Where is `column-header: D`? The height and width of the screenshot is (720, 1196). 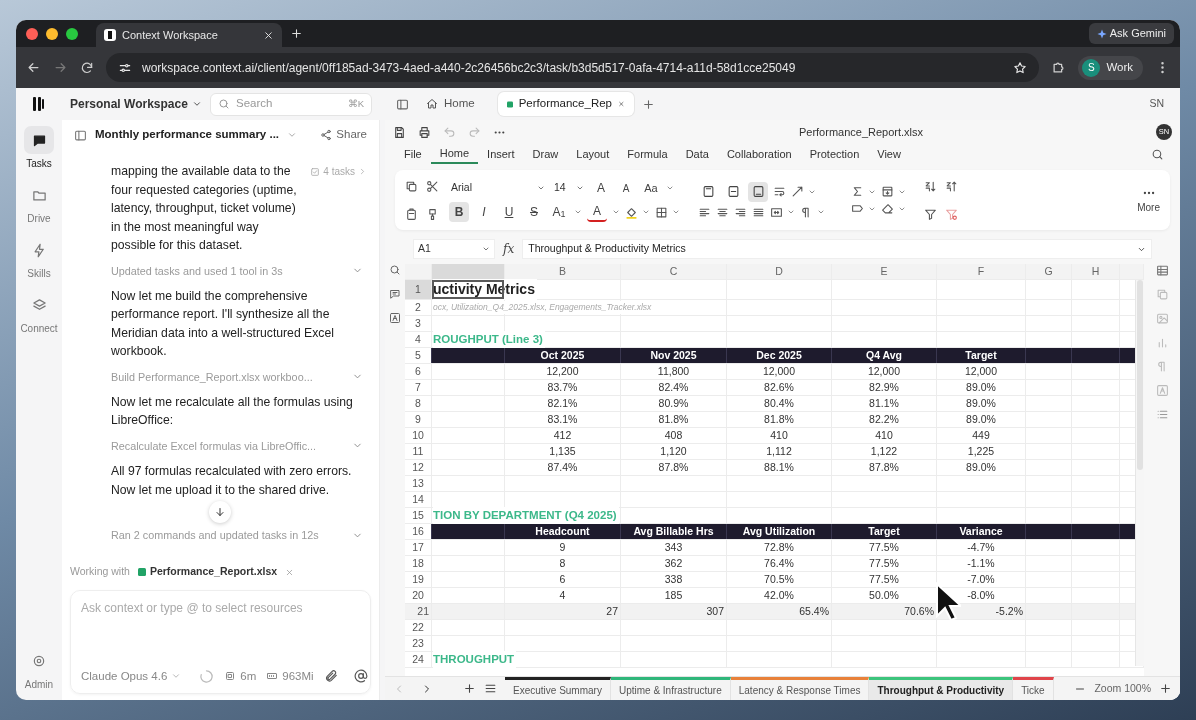 column-header: D is located at coordinates (779, 271).